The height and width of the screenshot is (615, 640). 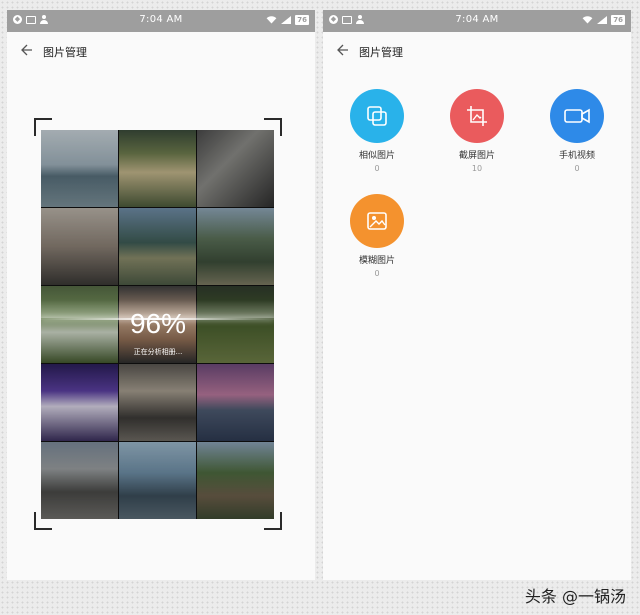 I want to click on category-similar-photos: 相似图片 0, so click(x=377, y=131).